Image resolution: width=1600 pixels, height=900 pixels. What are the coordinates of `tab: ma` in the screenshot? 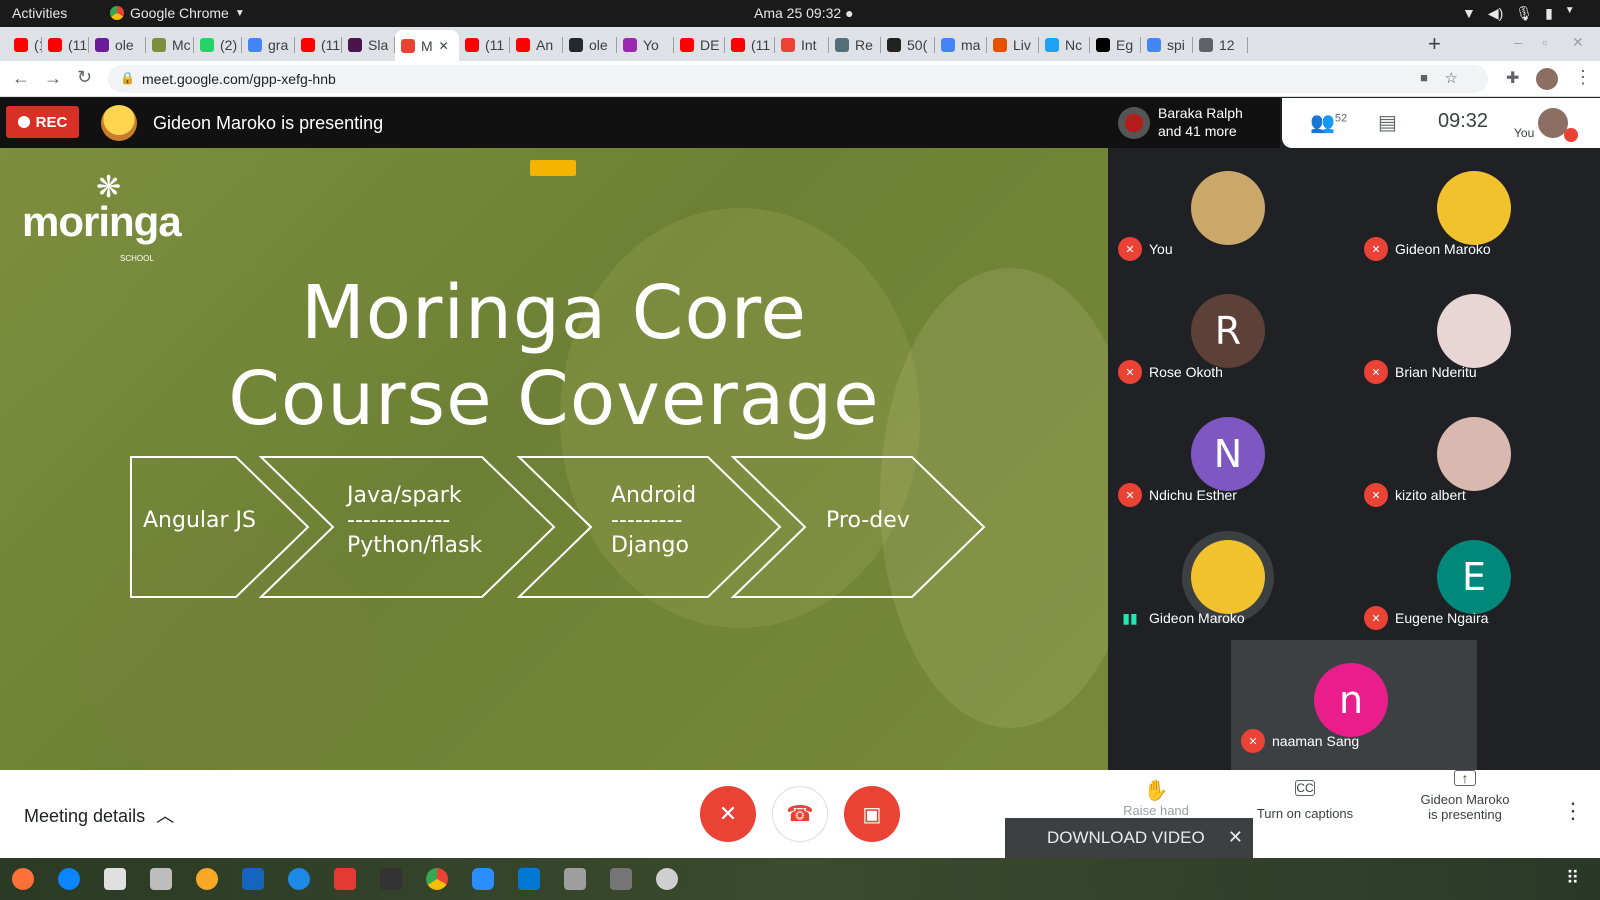 It's located at (961, 45).